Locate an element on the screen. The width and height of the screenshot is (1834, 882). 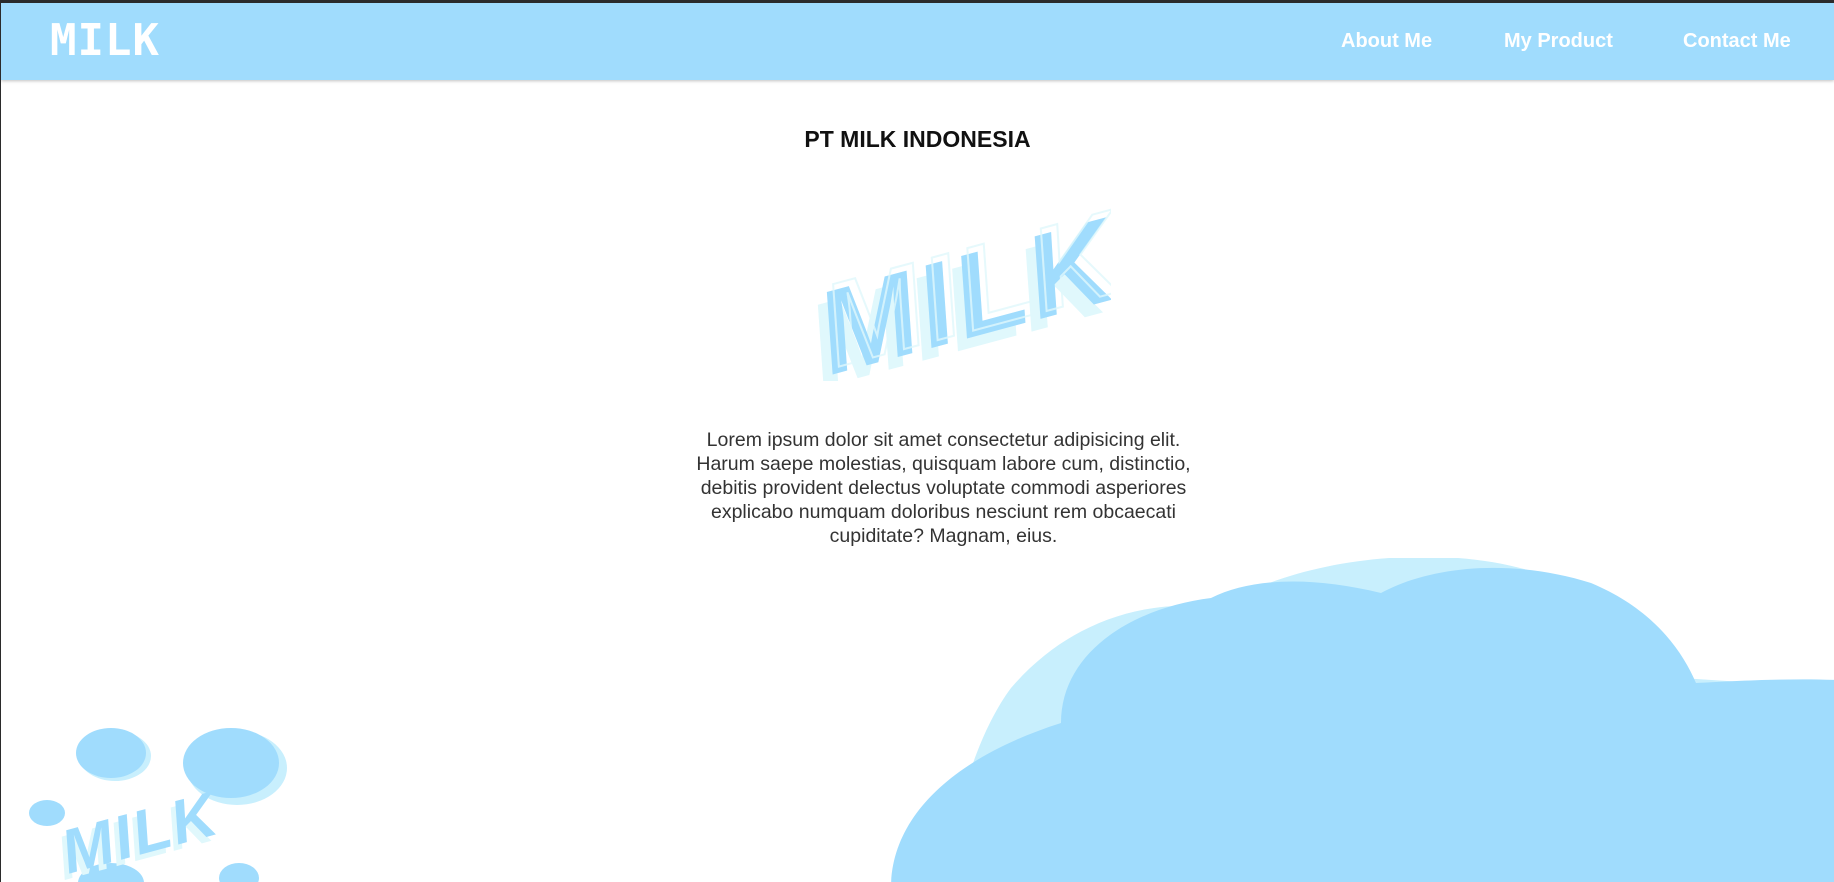
nav-link-my-product: My Product is located at coordinates (1558, 41).